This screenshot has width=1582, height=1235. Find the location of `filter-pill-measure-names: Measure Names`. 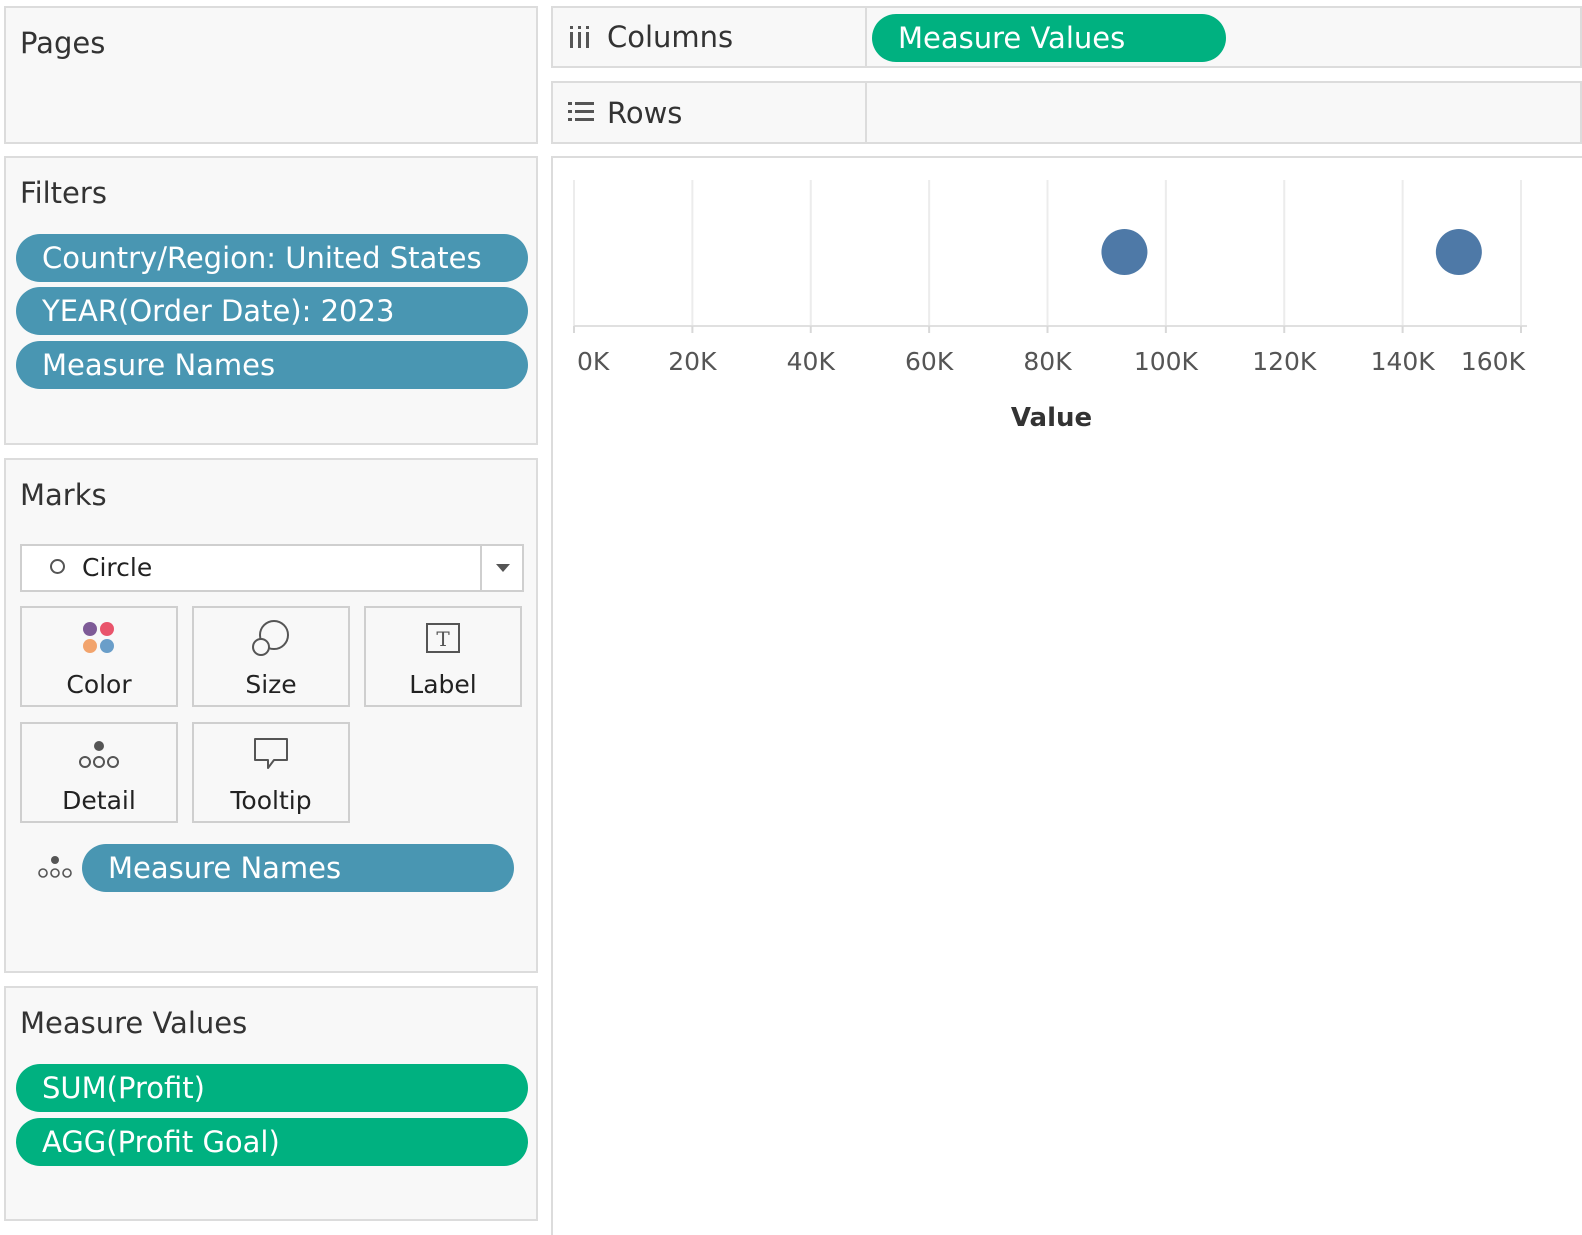

filter-pill-measure-names: Measure Names is located at coordinates (272, 365).